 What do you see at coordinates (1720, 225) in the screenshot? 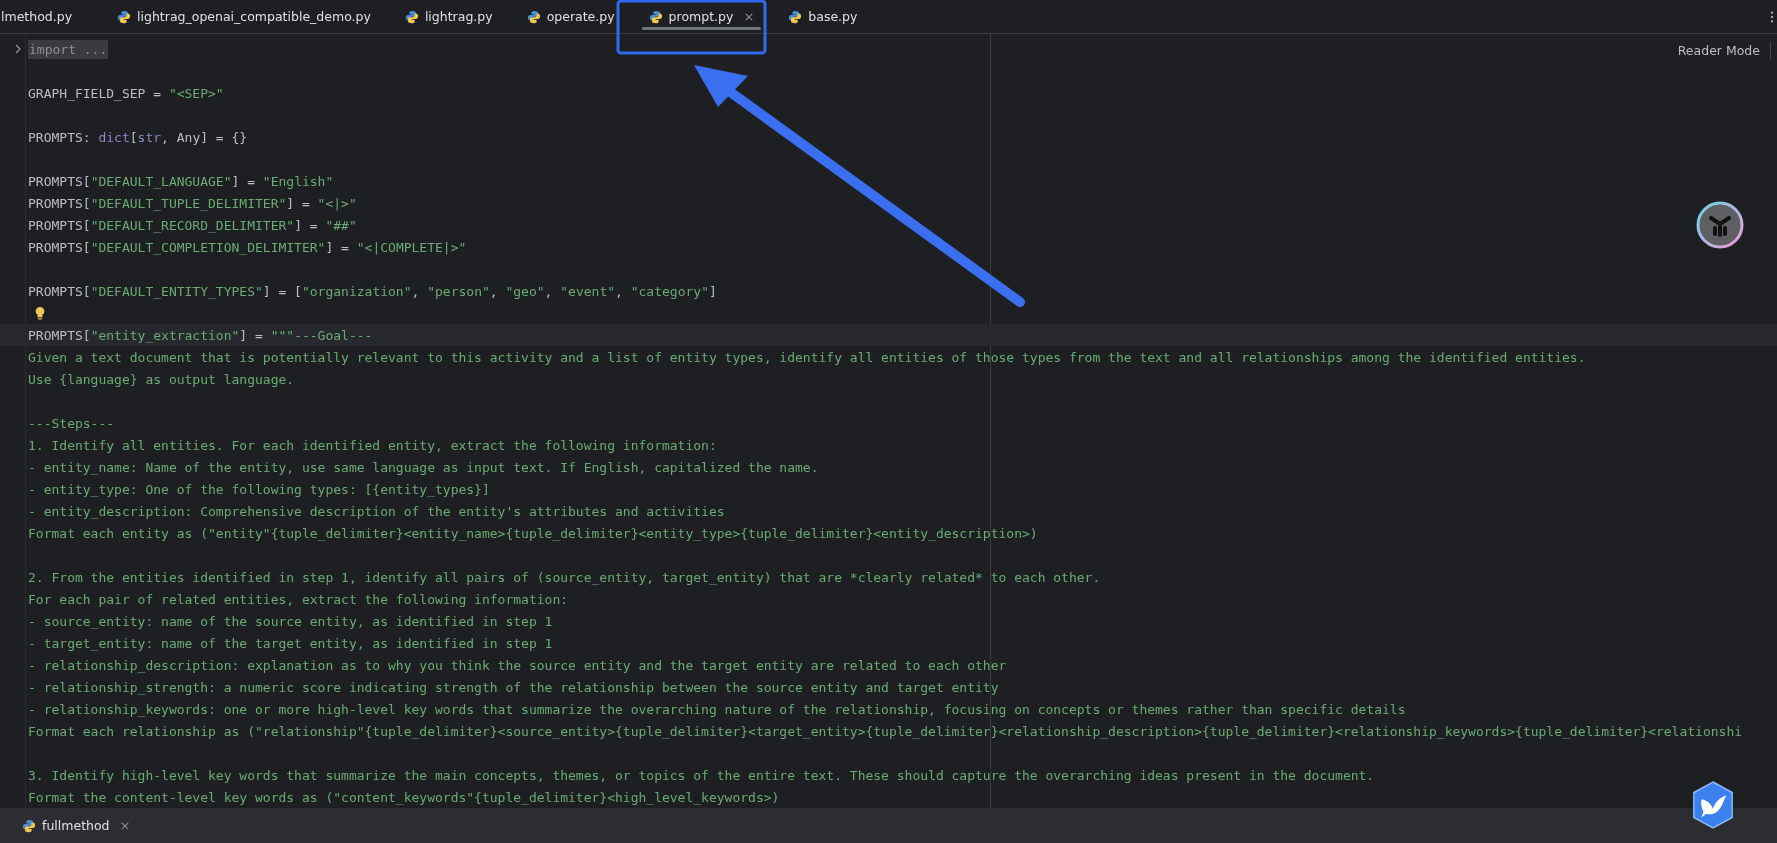
I see `assistant-icon` at bounding box center [1720, 225].